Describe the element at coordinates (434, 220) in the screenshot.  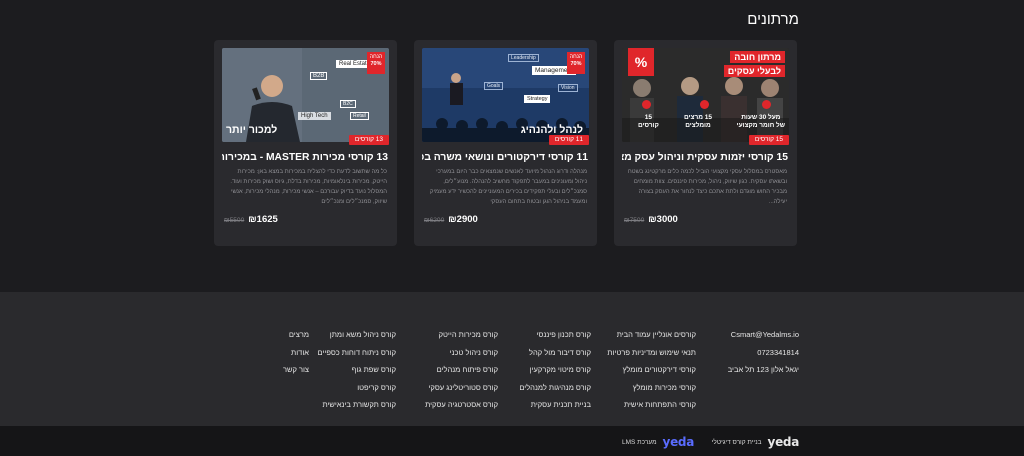
I see `price-old: ₪6200` at that location.